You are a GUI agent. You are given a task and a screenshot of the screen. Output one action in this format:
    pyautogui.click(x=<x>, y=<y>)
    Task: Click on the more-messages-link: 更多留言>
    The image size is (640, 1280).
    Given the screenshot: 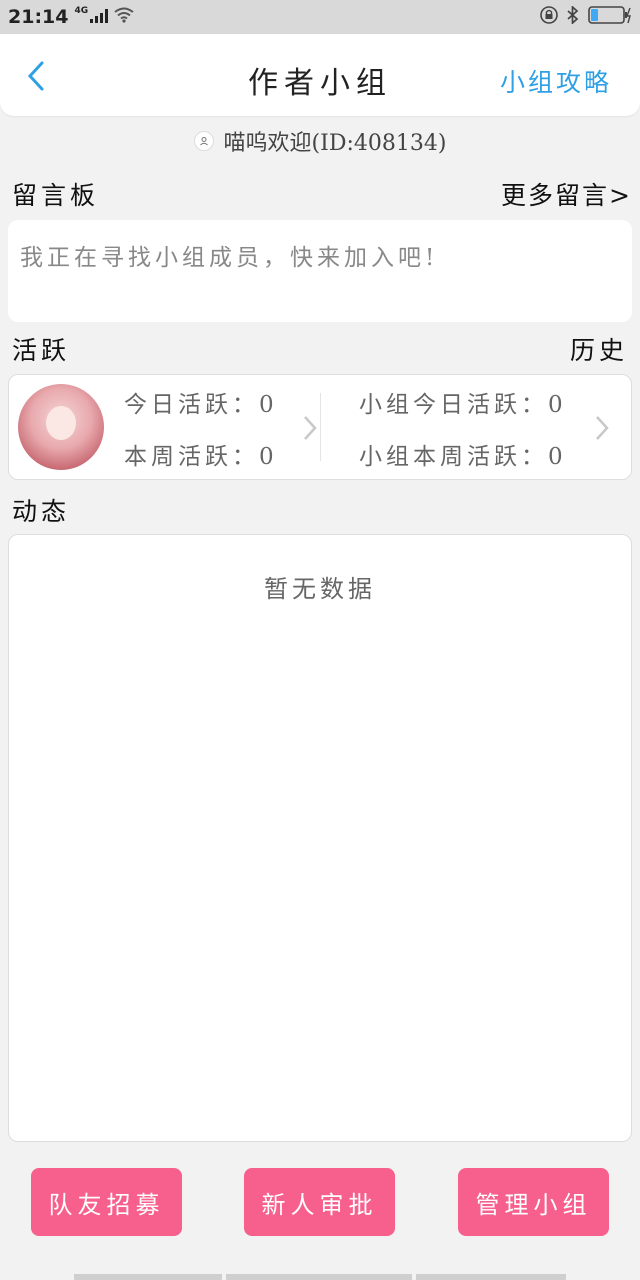 What is the action you would take?
    pyautogui.click(x=566, y=194)
    